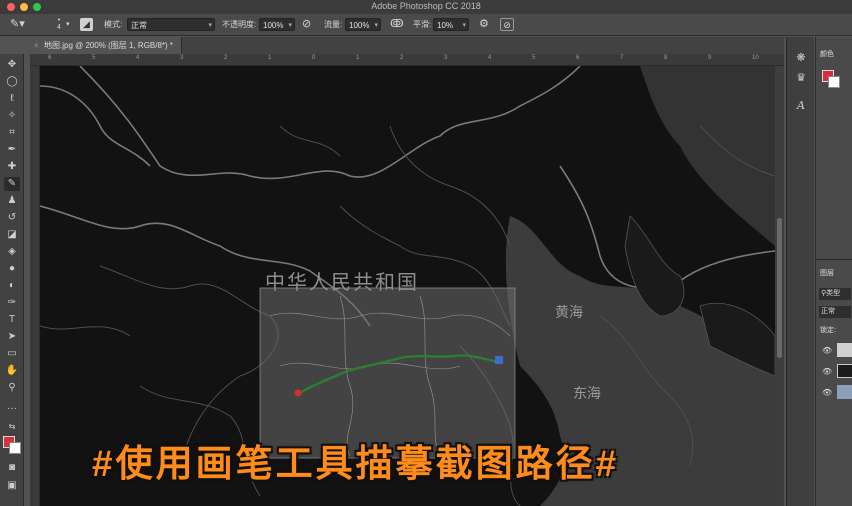 This screenshot has height=506, width=852. Describe the element at coordinates (801, 58) in the screenshot. I see `brush-settings-icon: ❋` at that location.